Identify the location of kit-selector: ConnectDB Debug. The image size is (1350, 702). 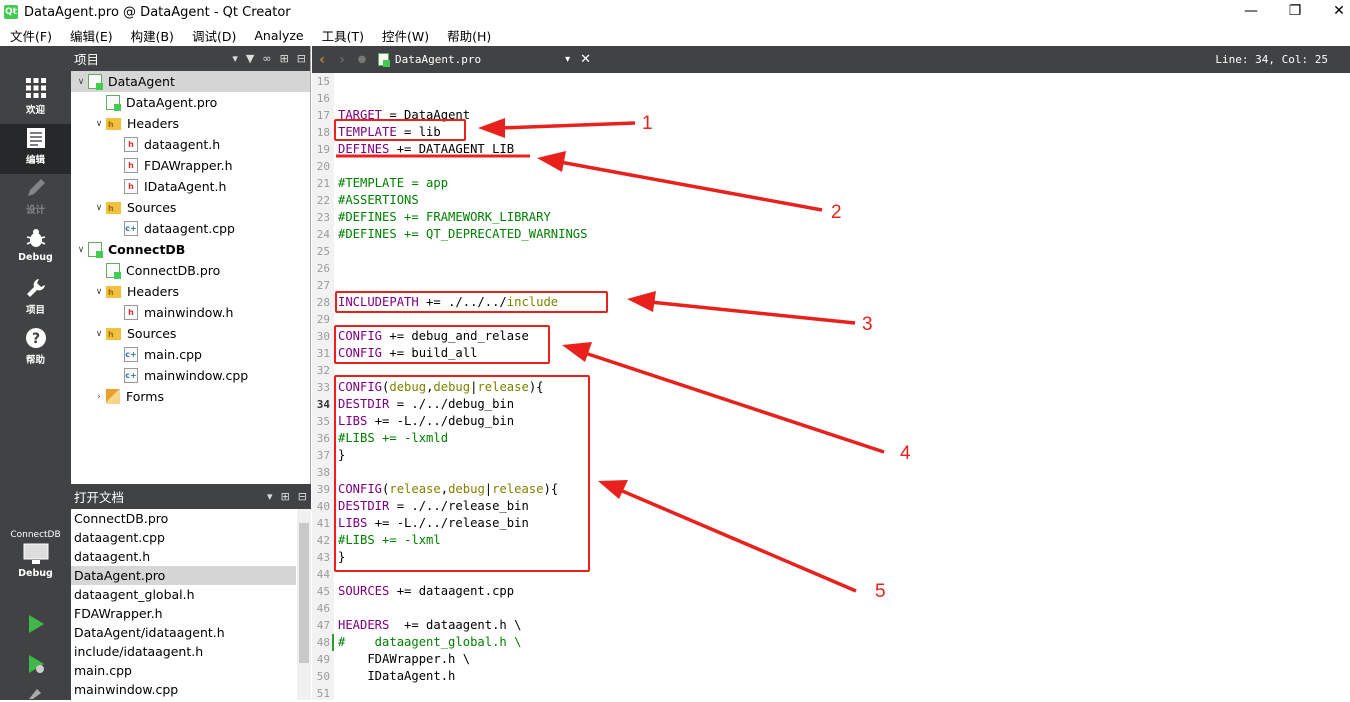
(35, 559).